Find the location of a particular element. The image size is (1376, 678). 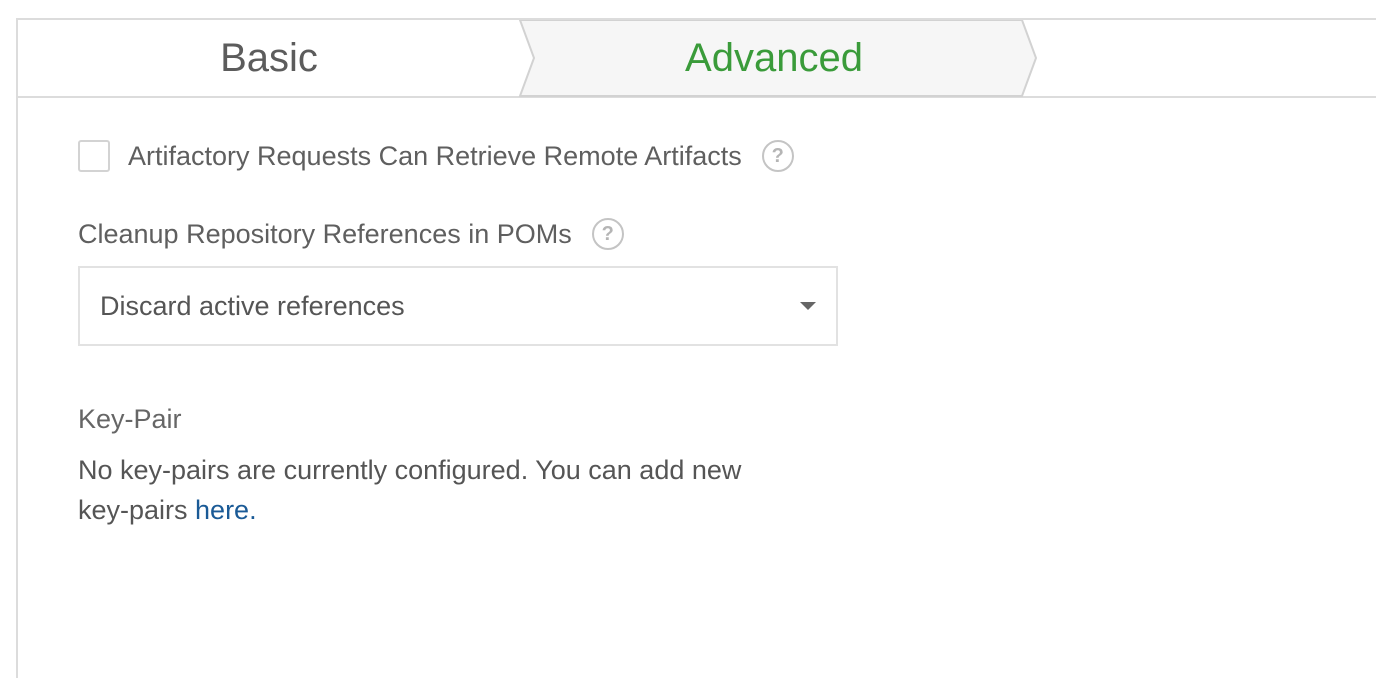

chevron-down-icon is located at coordinates (808, 306).